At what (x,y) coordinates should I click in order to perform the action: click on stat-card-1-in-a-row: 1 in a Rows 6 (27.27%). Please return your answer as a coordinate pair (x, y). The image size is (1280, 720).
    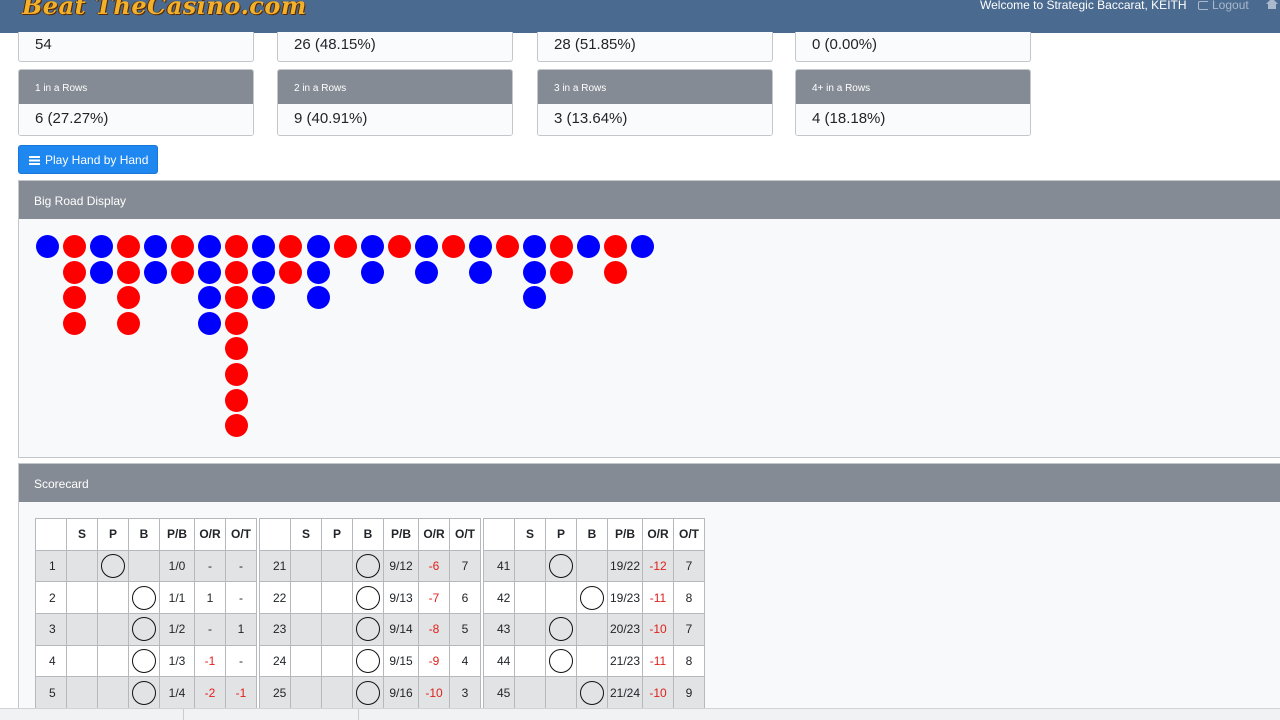
    Looking at the image, I should click on (136, 102).